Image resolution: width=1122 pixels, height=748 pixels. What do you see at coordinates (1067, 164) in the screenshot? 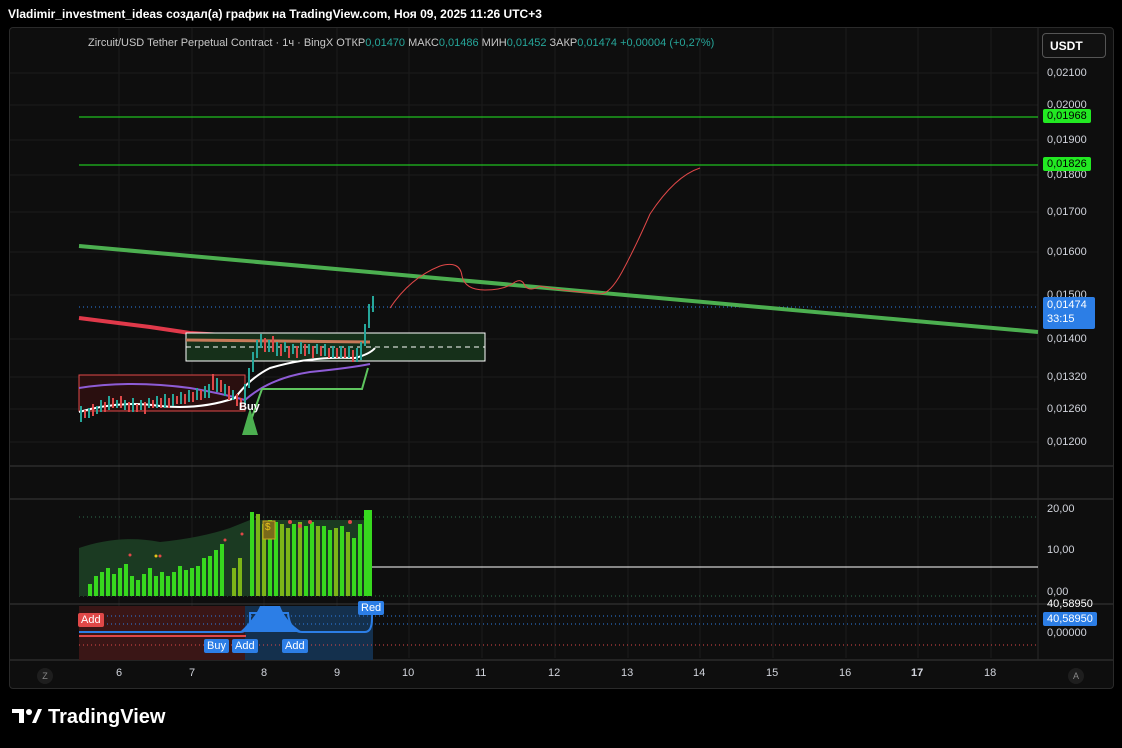
I see `price-tag-lower: 0,01826` at bounding box center [1067, 164].